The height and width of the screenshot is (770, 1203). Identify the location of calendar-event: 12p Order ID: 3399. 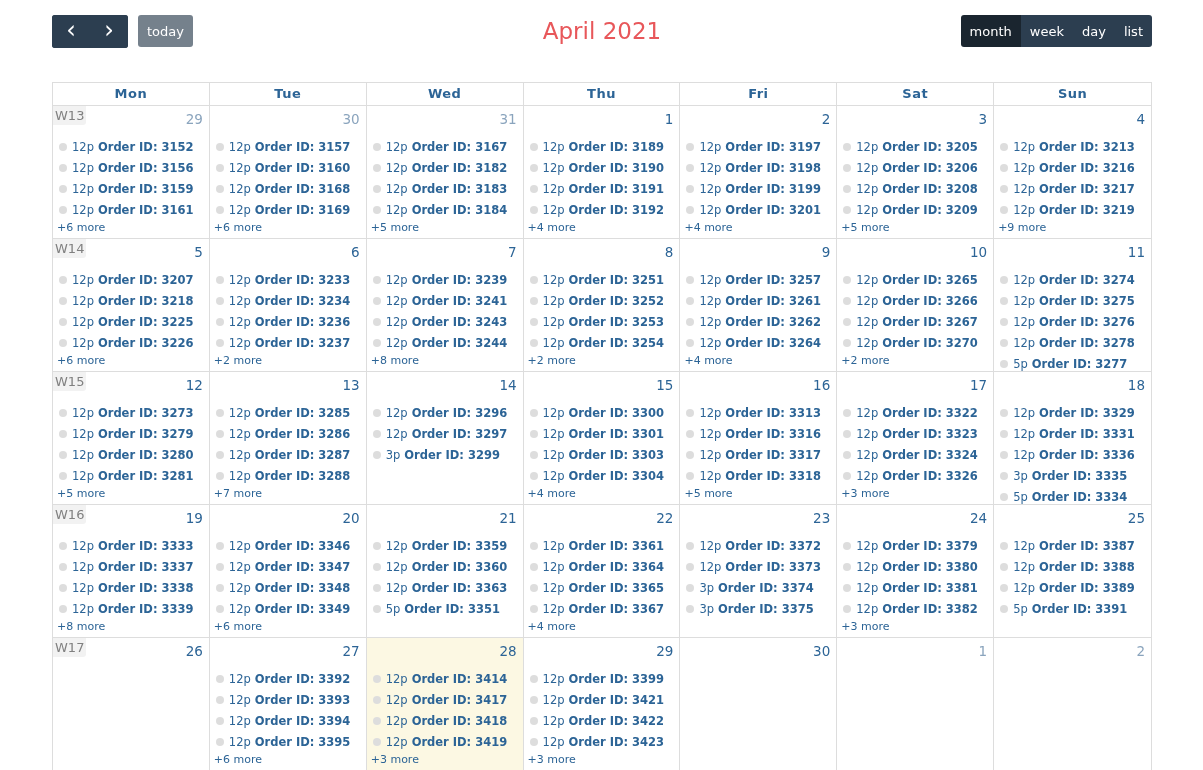
(603, 678).